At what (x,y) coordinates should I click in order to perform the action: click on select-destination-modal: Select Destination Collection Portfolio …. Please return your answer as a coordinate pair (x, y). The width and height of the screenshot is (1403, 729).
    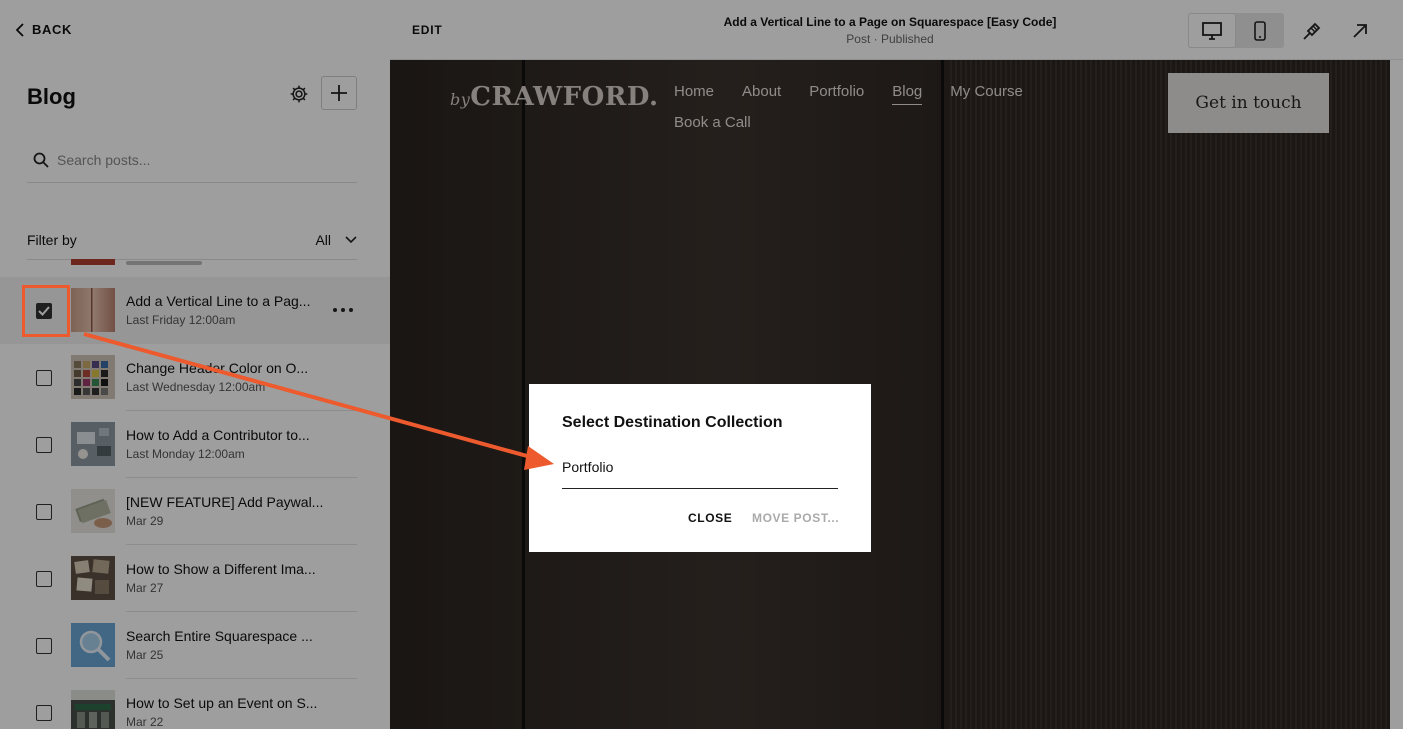
    Looking at the image, I should click on (700, 468).